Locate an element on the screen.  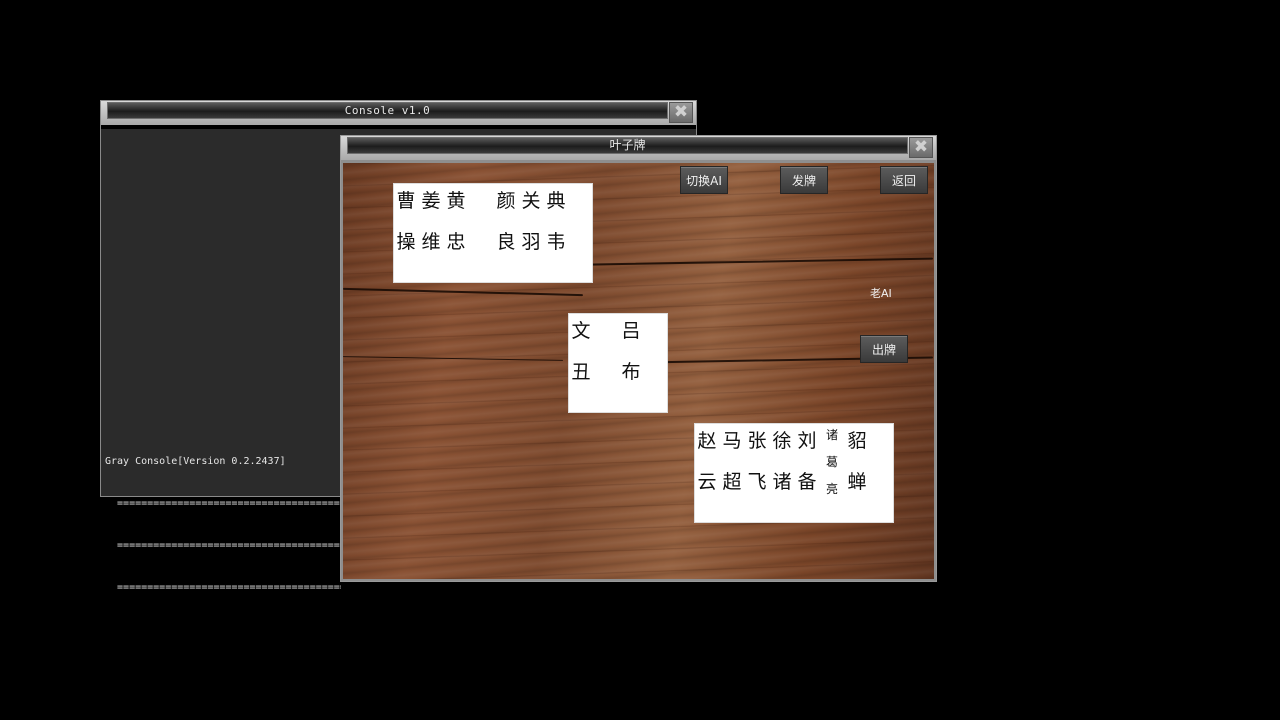
card-bottom: 维 is located at coordinates (431, 242).